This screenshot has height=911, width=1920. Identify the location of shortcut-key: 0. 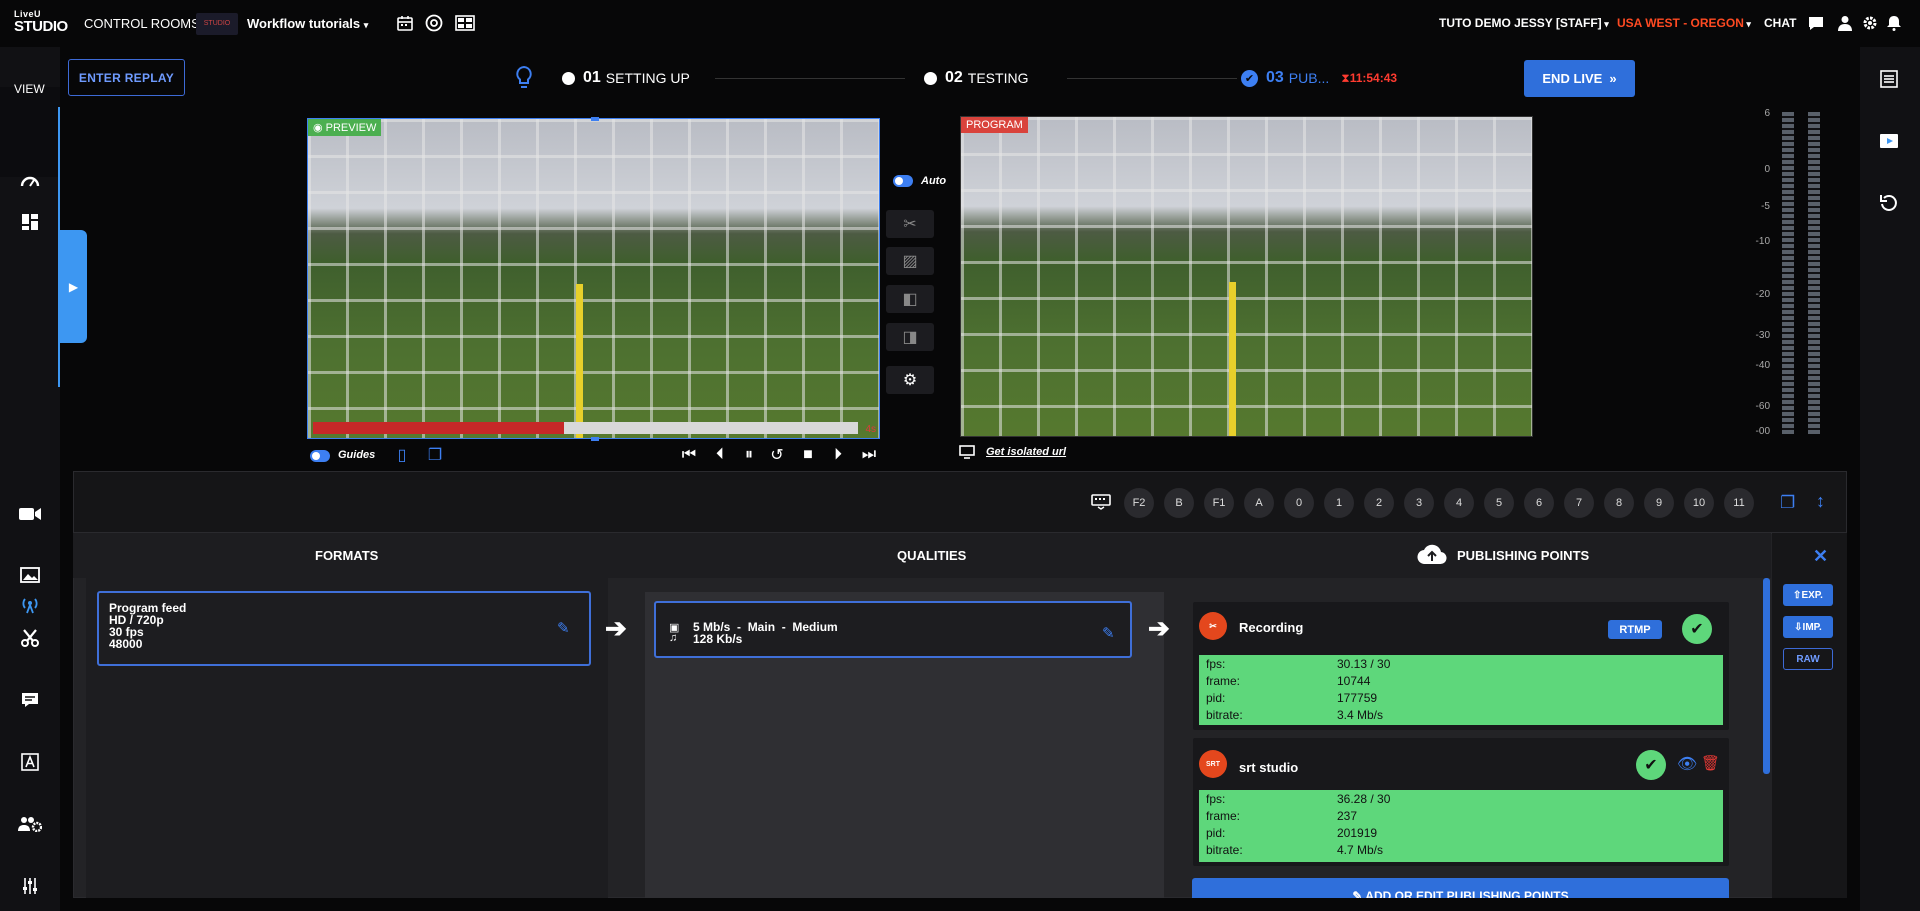
(1299, 503).